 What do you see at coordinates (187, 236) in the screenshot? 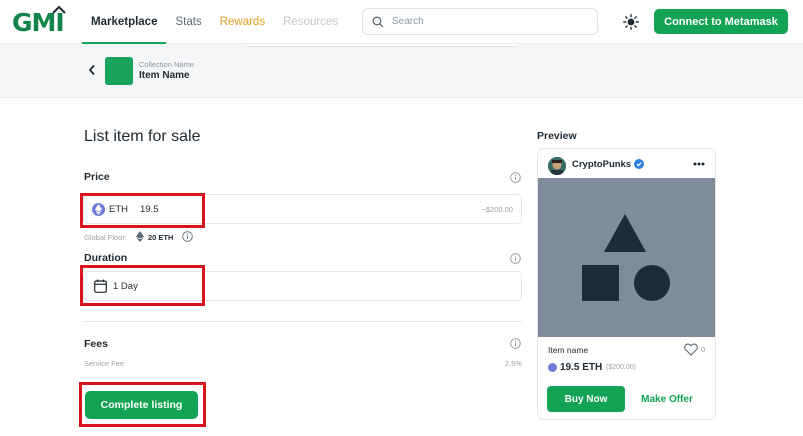
I see `floor-info-icon` at bounding box center [187, 236].